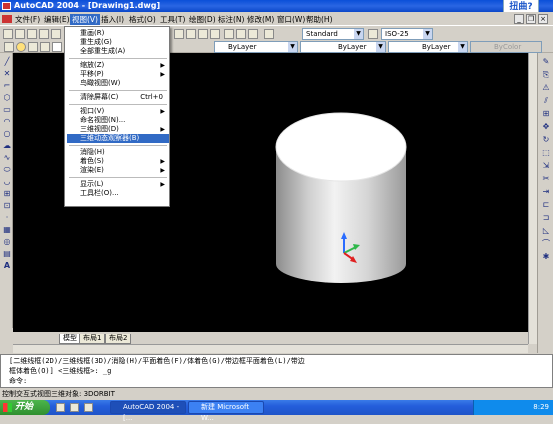 Image resolution: width=553 pixels, height=424 pixels. I want to click on fillet-icon: ⌒, so click(546, 243).